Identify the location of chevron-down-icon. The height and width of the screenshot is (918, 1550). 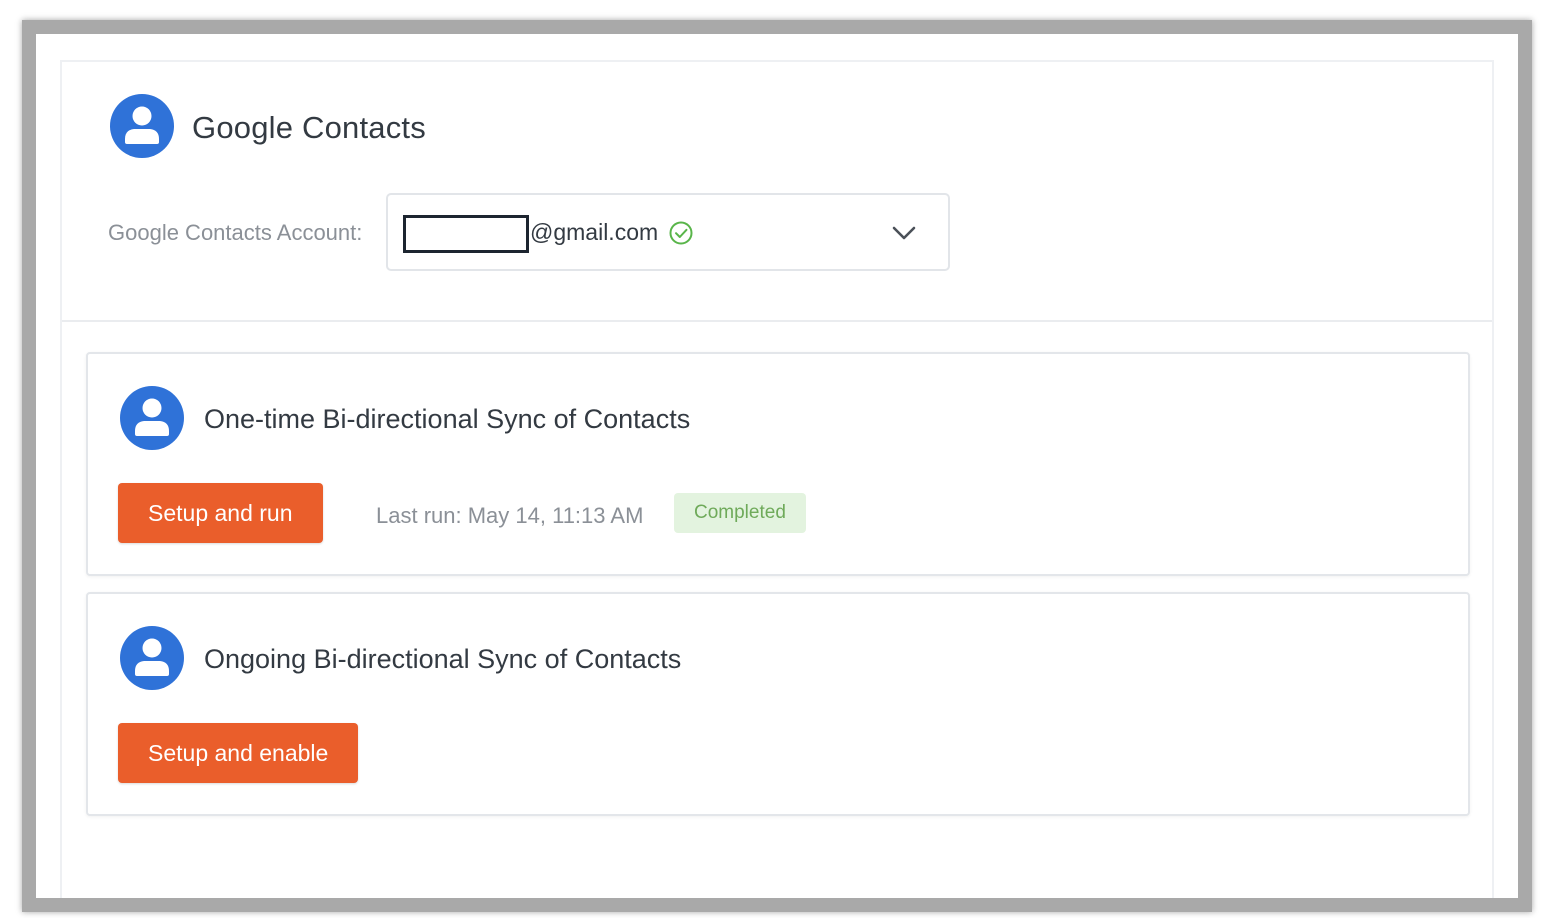
(904, 233).